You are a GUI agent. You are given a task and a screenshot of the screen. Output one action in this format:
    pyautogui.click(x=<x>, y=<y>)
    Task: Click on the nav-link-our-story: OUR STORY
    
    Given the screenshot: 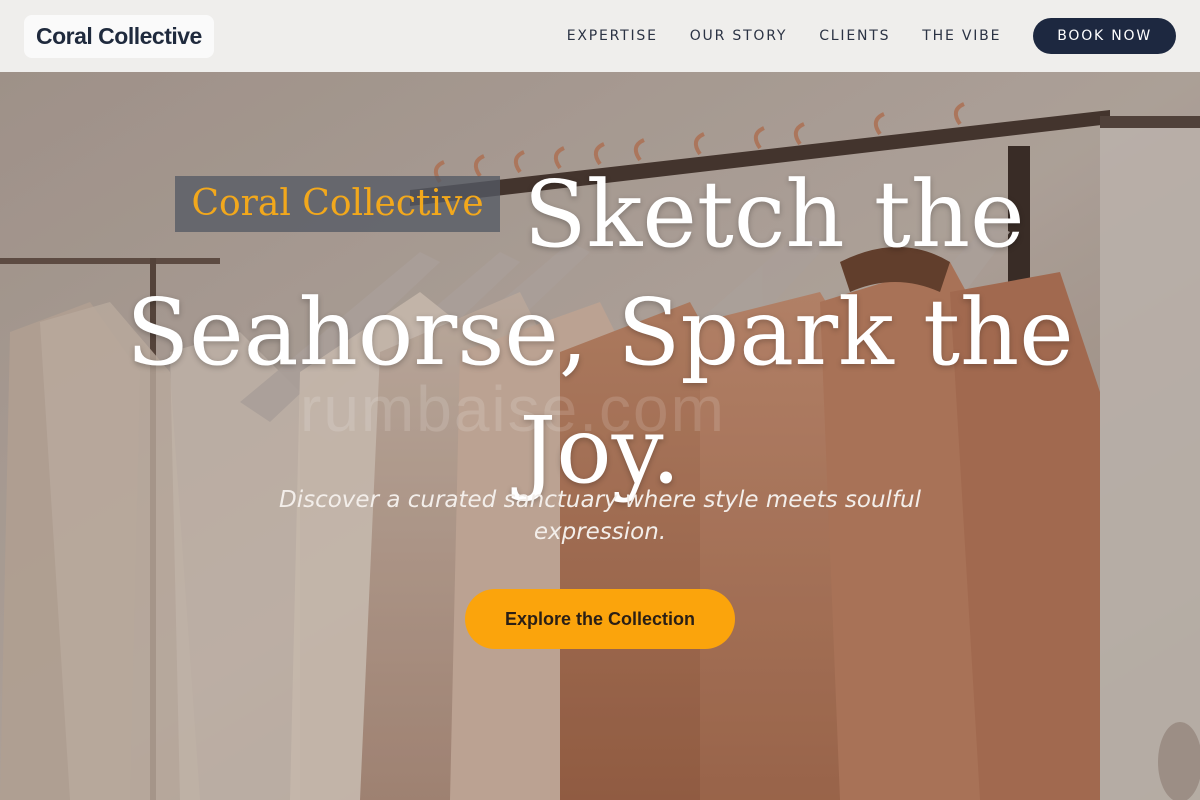 What is the action you would take?
    pyautogui.click(x=739, y=36)
    